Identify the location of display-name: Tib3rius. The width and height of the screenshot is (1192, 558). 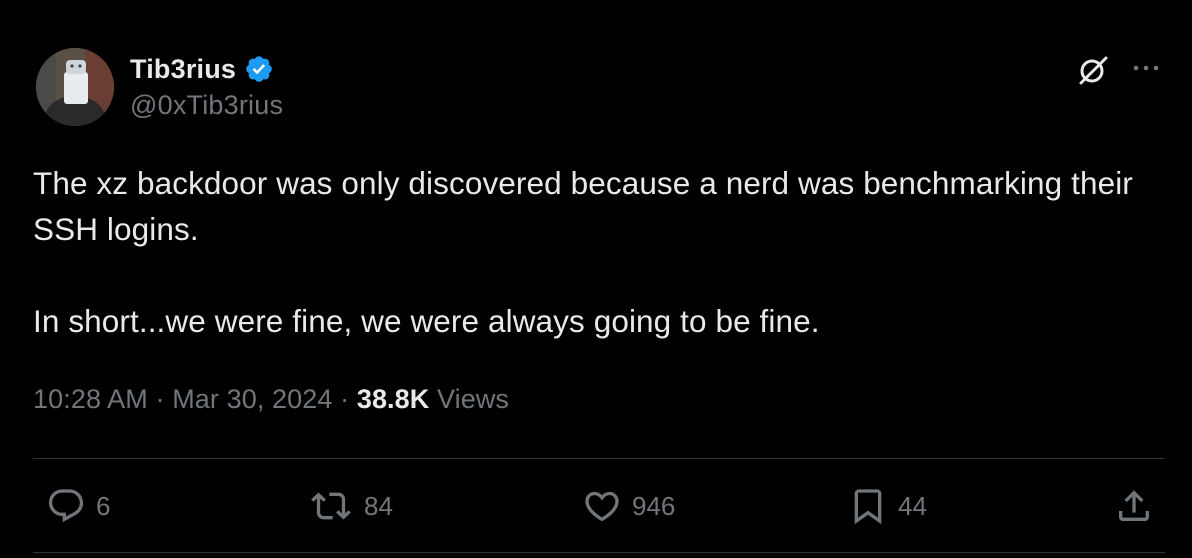
(183, 69).